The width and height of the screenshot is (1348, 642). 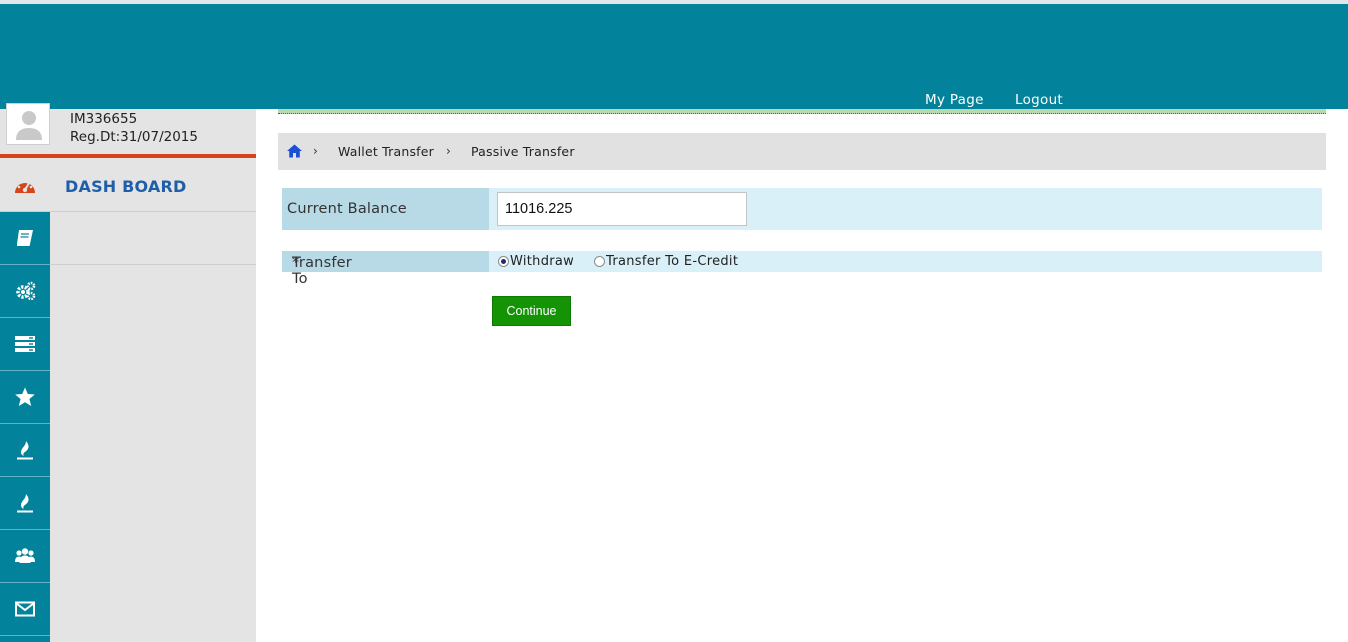 I want to click on dashboard-icon, so click(x=25, y=186).